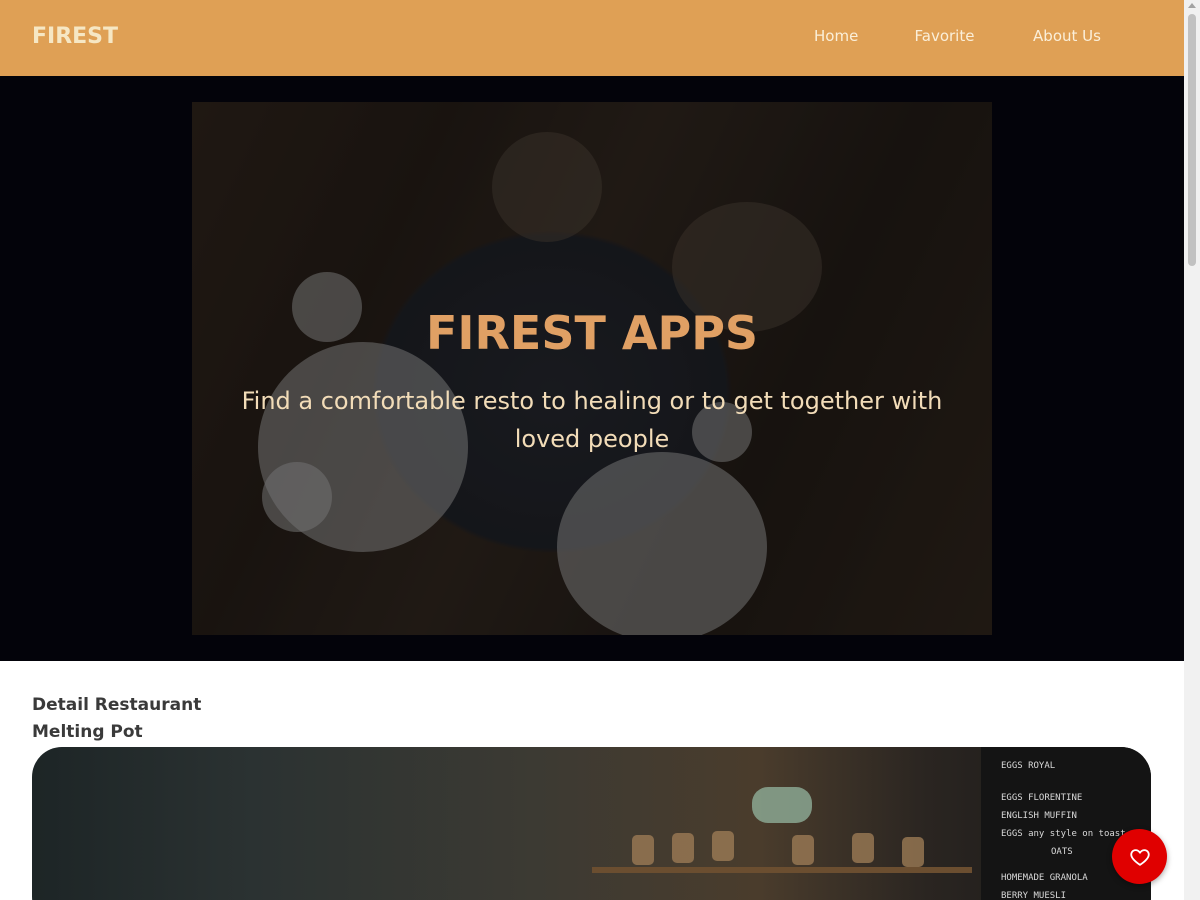 Image resolution: width=1200 pixels, height=900 pixels. What do you see at coordinates (1192, 450) in the screenshot?
I see `page-scrollbar` at bounding box center [1192, 450].